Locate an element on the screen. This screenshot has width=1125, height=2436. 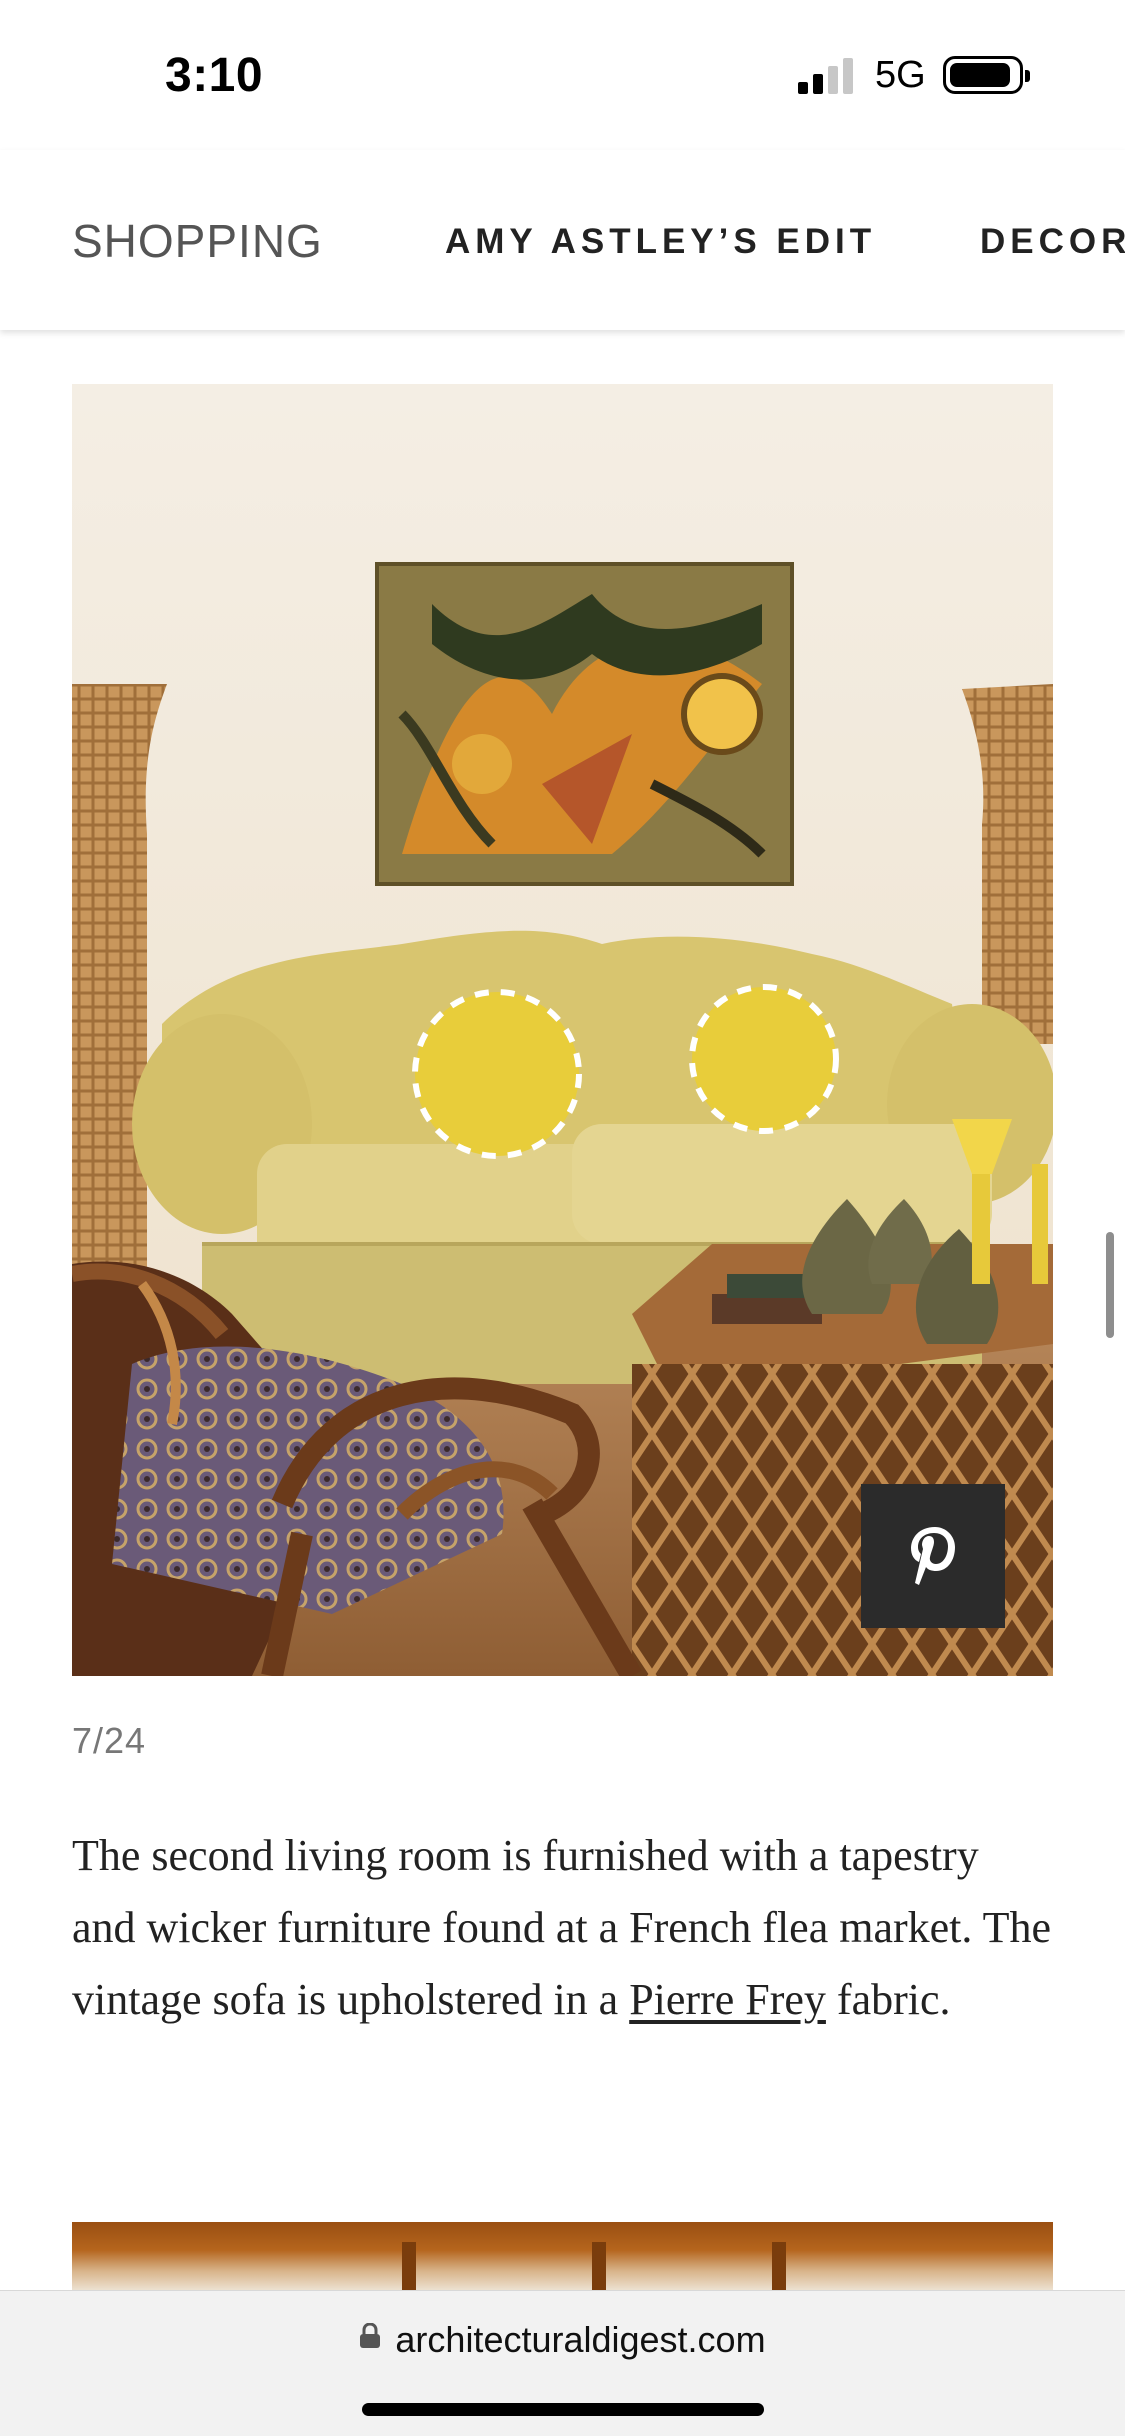
pinterest-save-button is located at coordinates (933, 1556).